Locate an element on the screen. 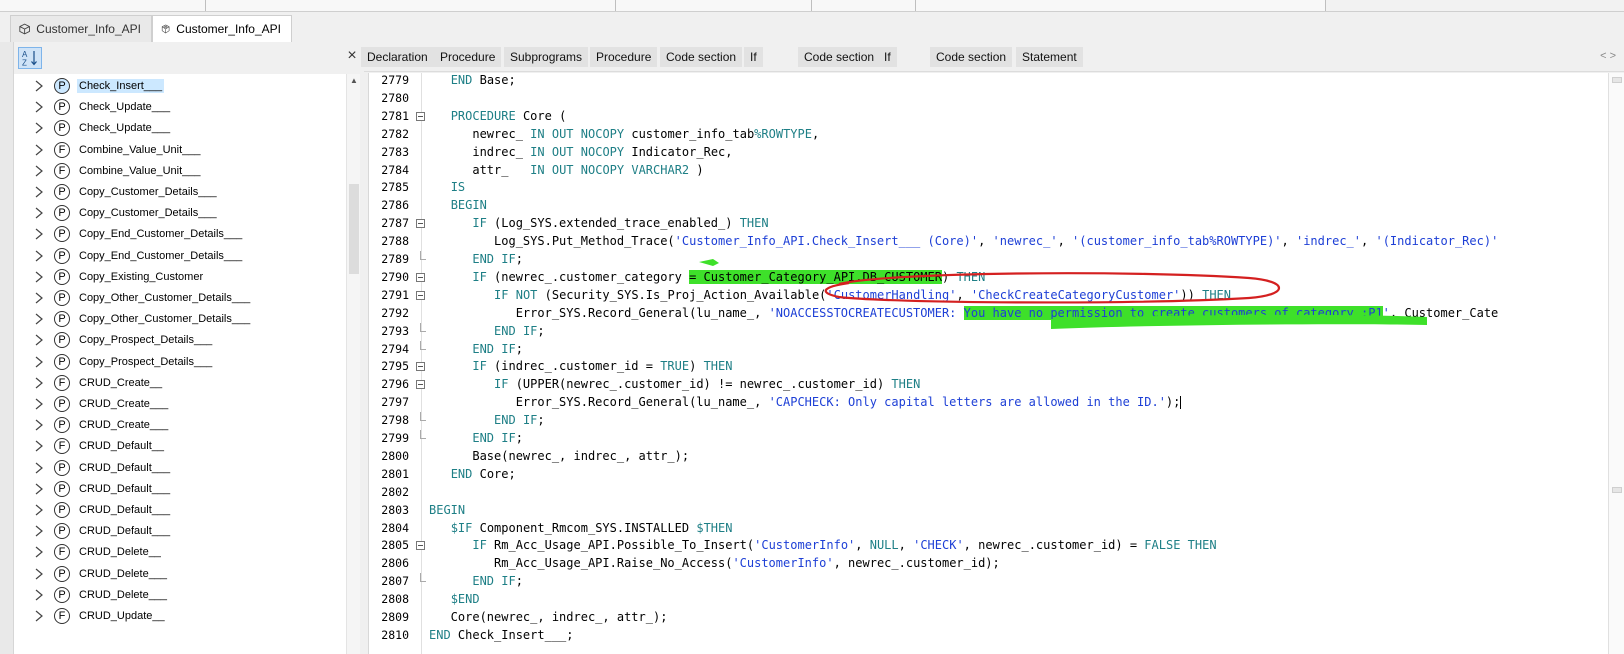 This screenshot has width=1624, height=654. code-line: 2789 END IF; is located at coordinates (988, 260).